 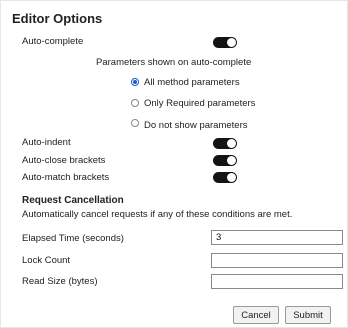 I want to click on lock-count-label: Lock Count, so click(x=46, y=260).